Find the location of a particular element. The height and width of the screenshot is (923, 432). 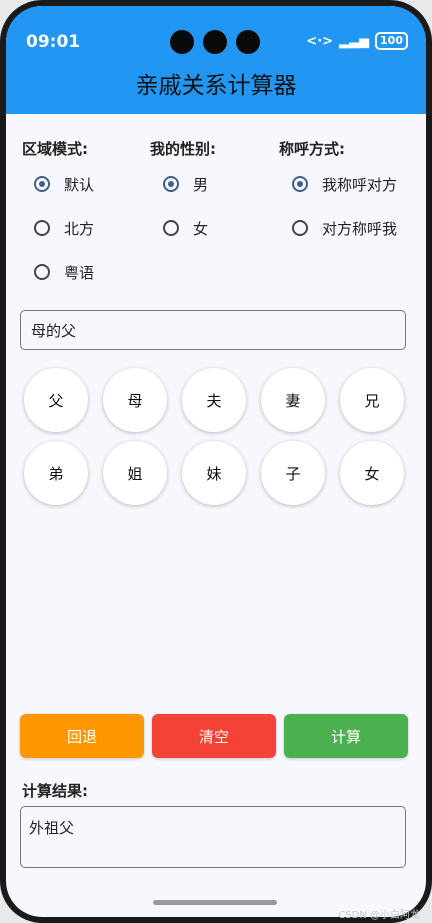

key-elder-sister: 姐 is located at coordinates (135, 473).